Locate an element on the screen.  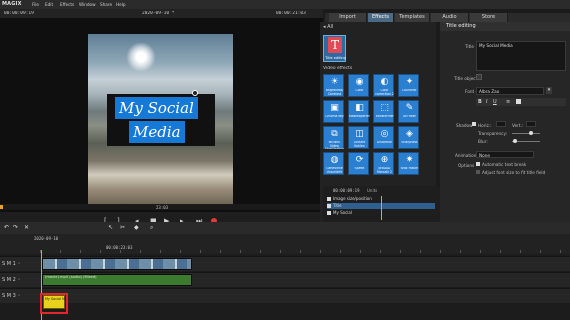
highlight-box is located at coordinates (54, 303).